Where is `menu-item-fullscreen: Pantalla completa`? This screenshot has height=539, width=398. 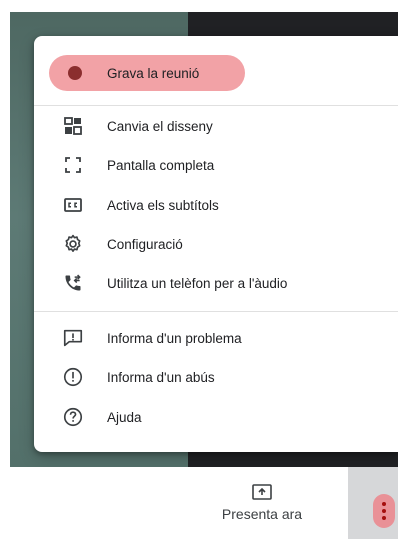
menu-item-fullscreen: Pantalla completa is located at coordinates (216, 165).